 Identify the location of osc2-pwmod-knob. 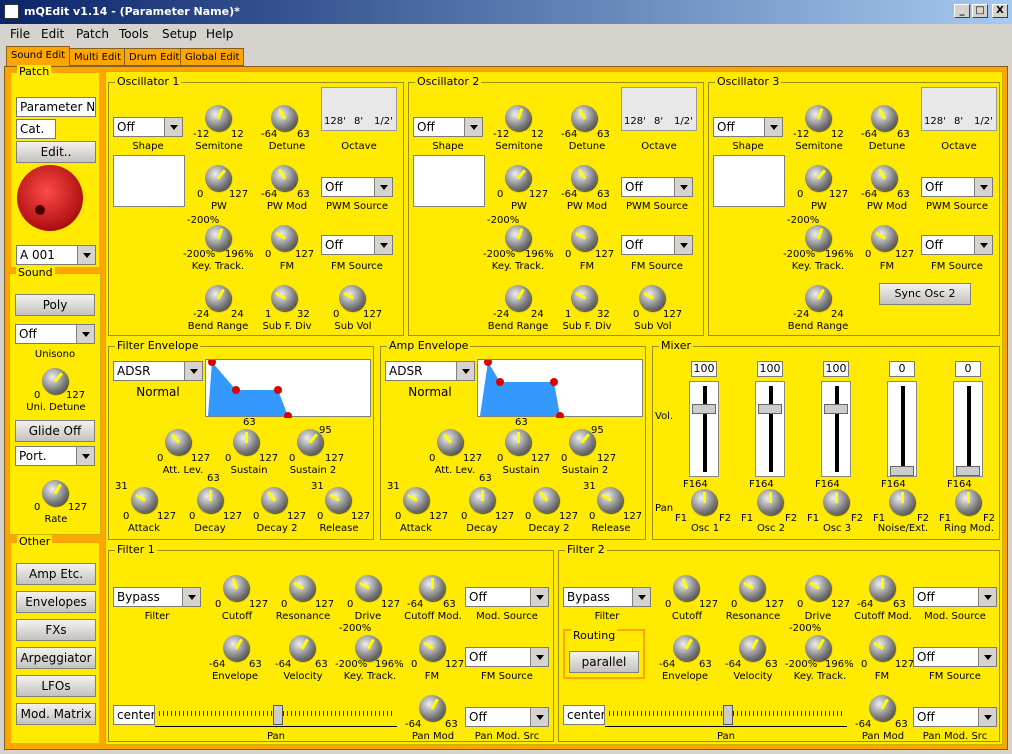
(584, 178).